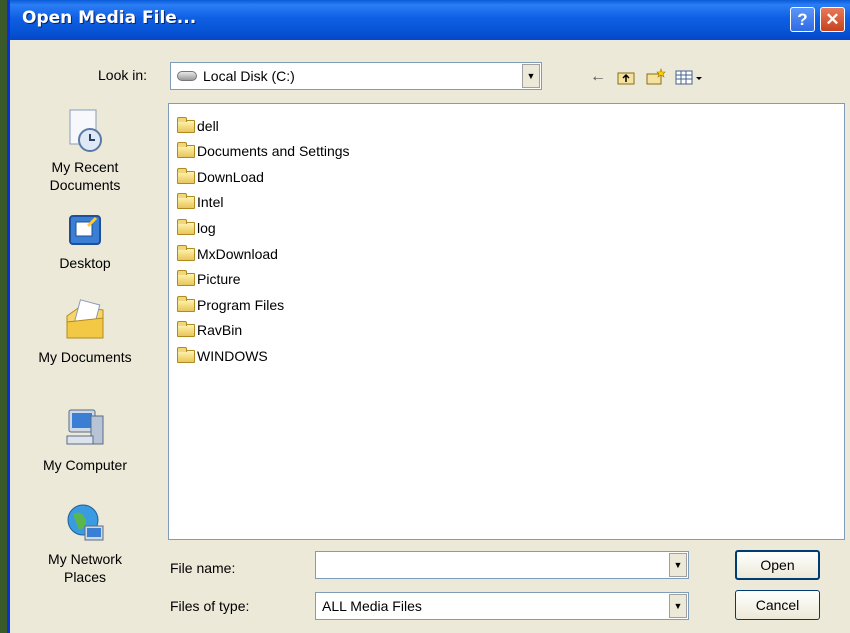 The image size is (850, 633). I want to click on place-label: Places, so click(85, 577).